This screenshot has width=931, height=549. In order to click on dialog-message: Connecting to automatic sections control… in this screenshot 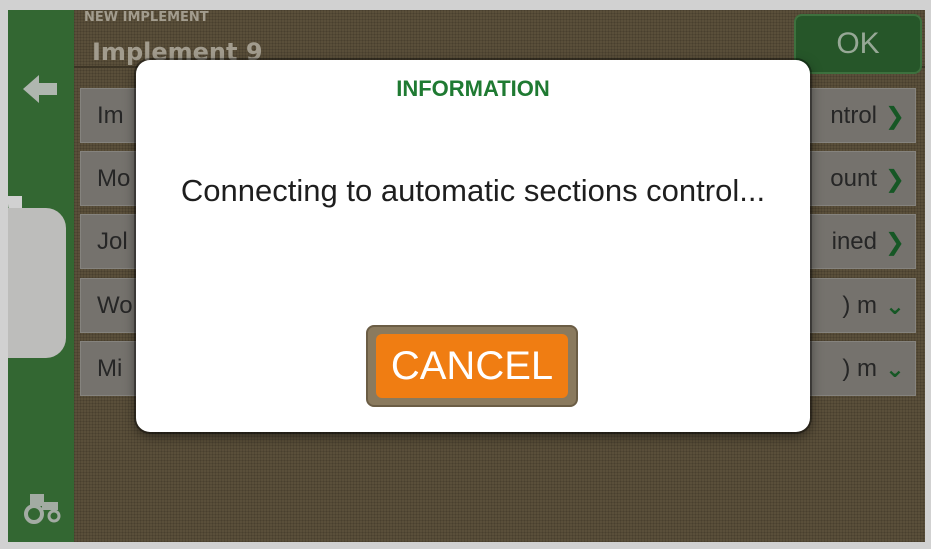, I will do `click(473, 190)`.